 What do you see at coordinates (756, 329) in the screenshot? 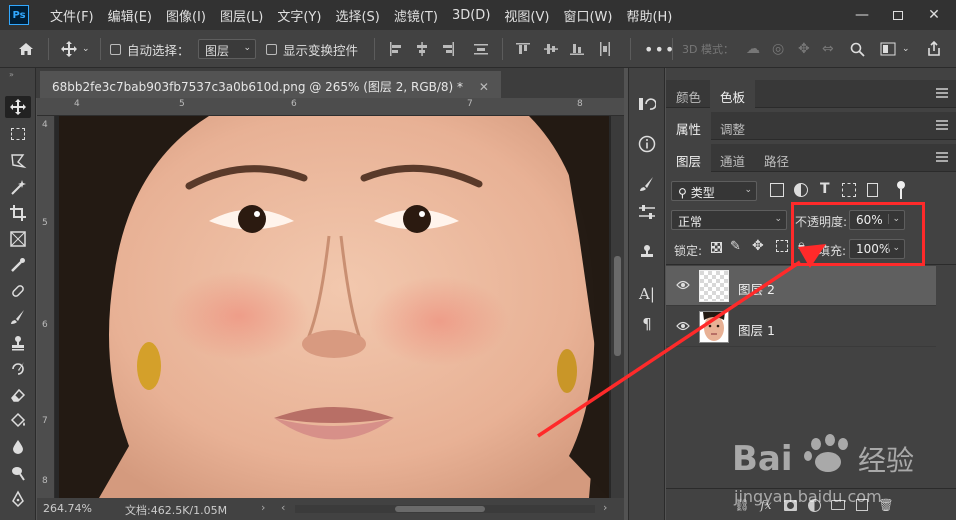
I see `layer-name: 图层 1` at bounding box center [756, 329].